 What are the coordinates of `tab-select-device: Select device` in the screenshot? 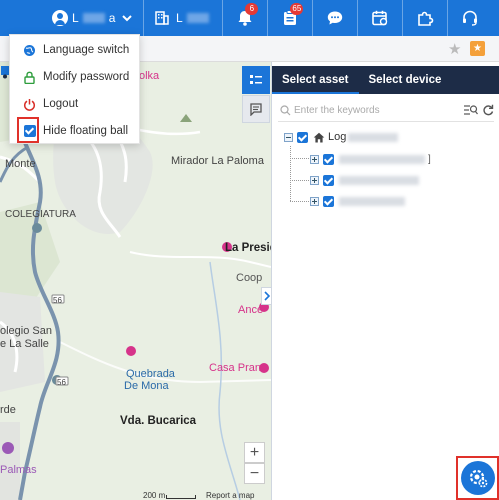 It's located at (405, 80).